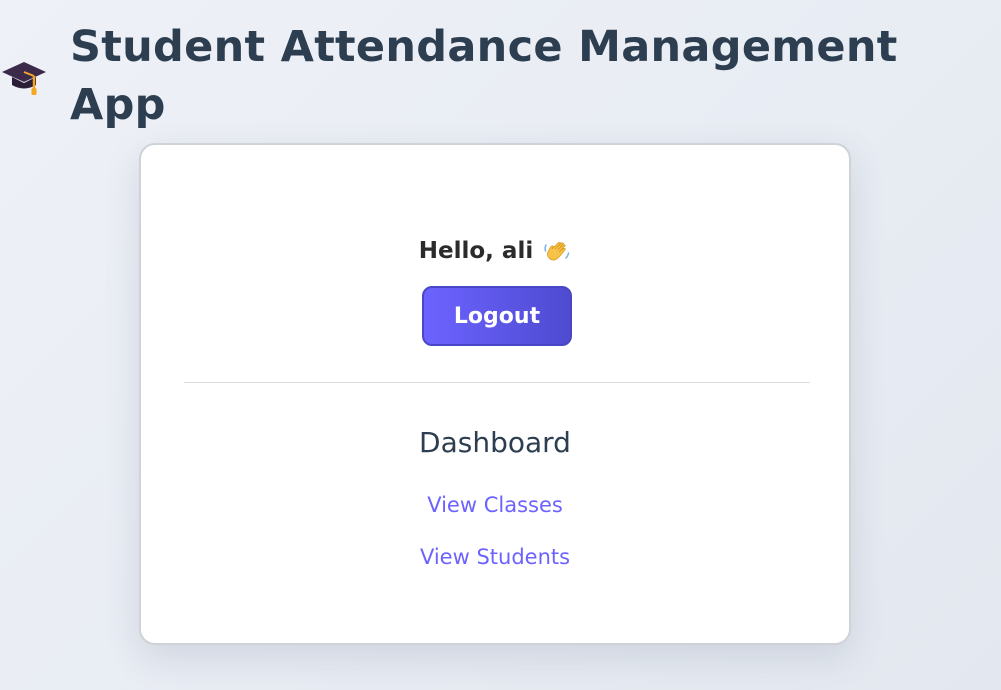  I want to click on divider, so click(497, 382).